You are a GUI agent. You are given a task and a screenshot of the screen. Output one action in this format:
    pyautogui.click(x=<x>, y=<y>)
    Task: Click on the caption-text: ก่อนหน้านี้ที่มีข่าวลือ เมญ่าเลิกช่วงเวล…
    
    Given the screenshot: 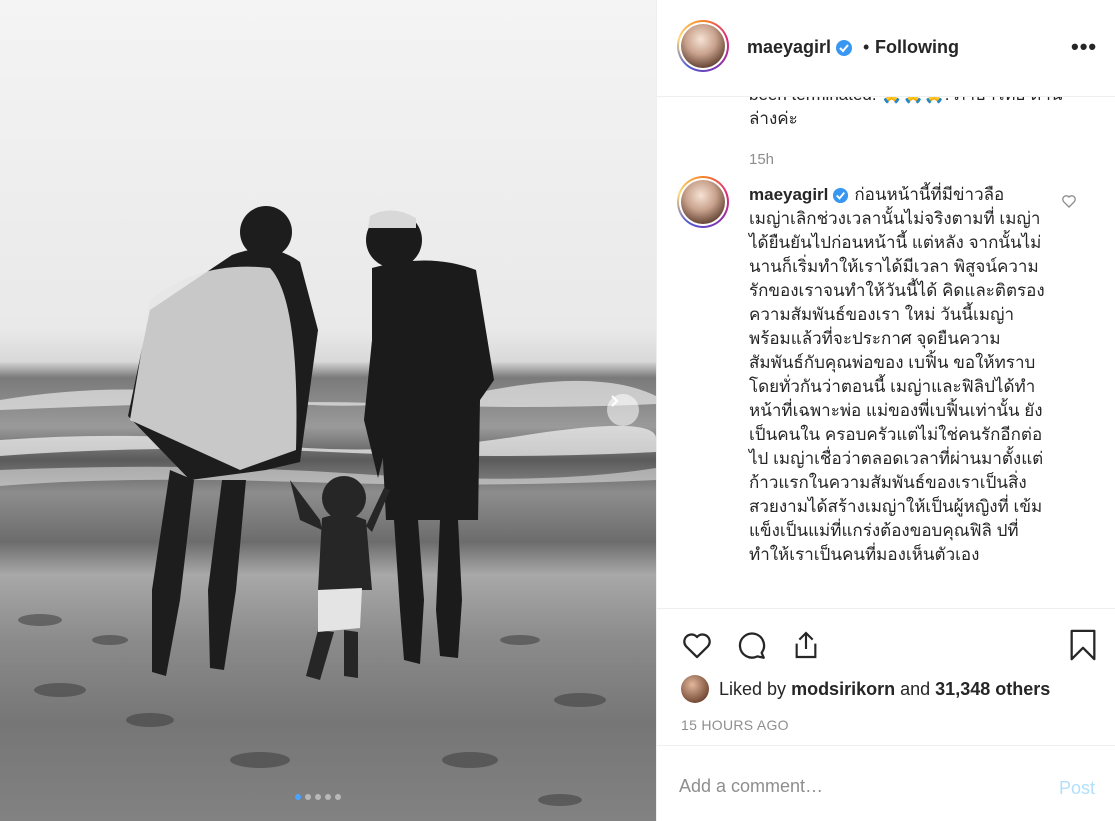 What is the action you would take?
    pyautogui.click(x=897, y=374)
    